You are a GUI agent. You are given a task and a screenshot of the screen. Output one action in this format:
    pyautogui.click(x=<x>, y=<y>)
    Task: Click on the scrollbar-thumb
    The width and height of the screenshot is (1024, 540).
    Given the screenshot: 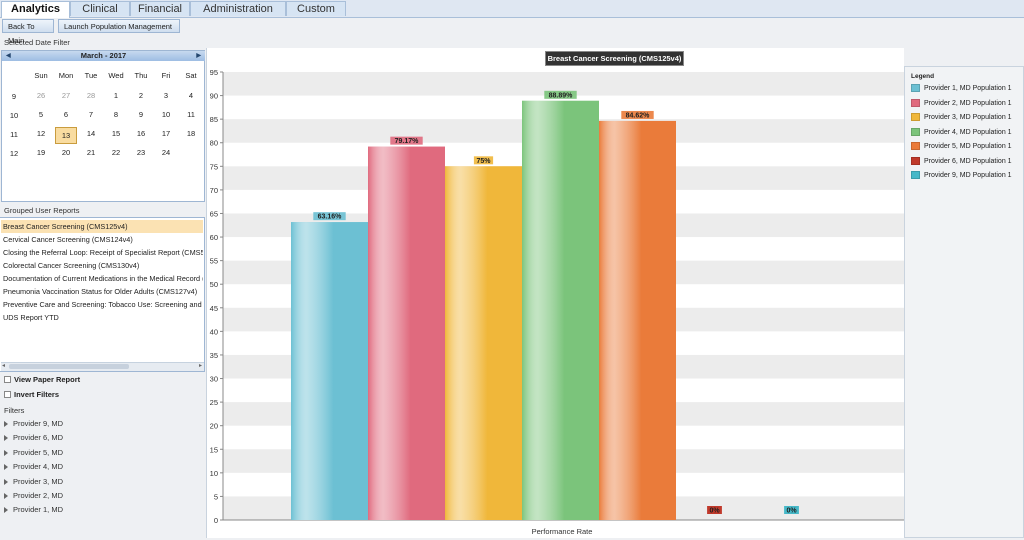 What is the action you would take?
    pyautogui.click(x=69, y=366)
    